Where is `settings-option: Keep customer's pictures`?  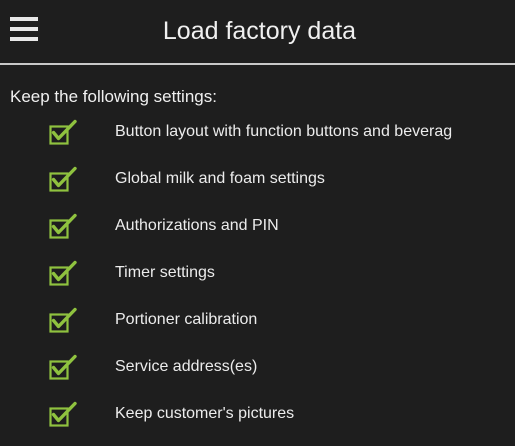
settings-option: Keep customer's pictures is located at coordinates (257, 415).